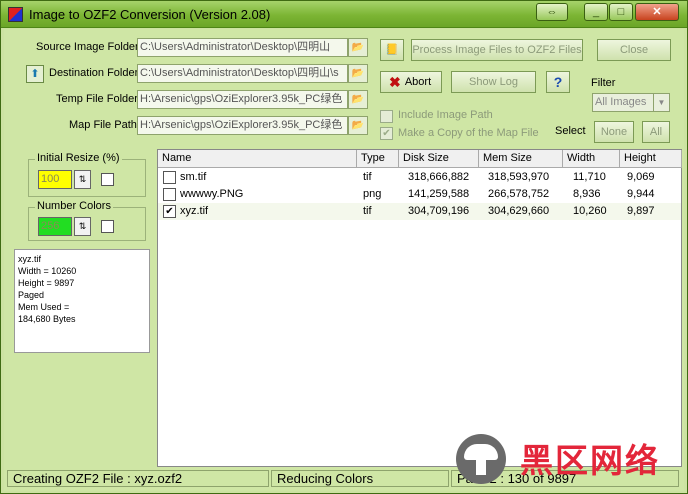 This screenshot has width=688, height=494. What do you see at coordinates (570, 131) in the screenshot?
I see `select-label: Select` at bounding box center [570, 131].